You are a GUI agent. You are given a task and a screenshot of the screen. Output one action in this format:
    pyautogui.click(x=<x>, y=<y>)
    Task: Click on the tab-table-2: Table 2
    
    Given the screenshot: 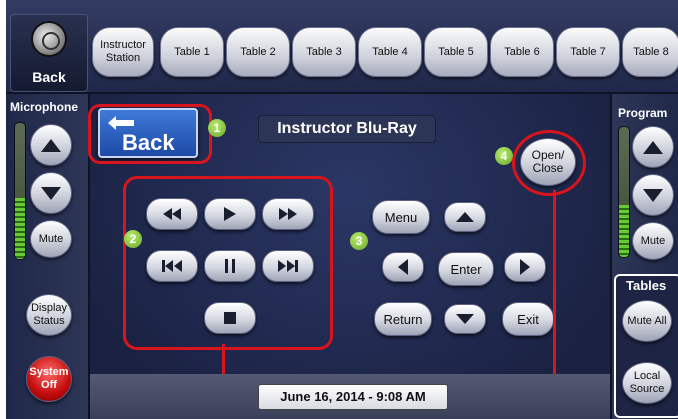 What is the action you would take?
    pyautogui.click(x=258, y=52)
    